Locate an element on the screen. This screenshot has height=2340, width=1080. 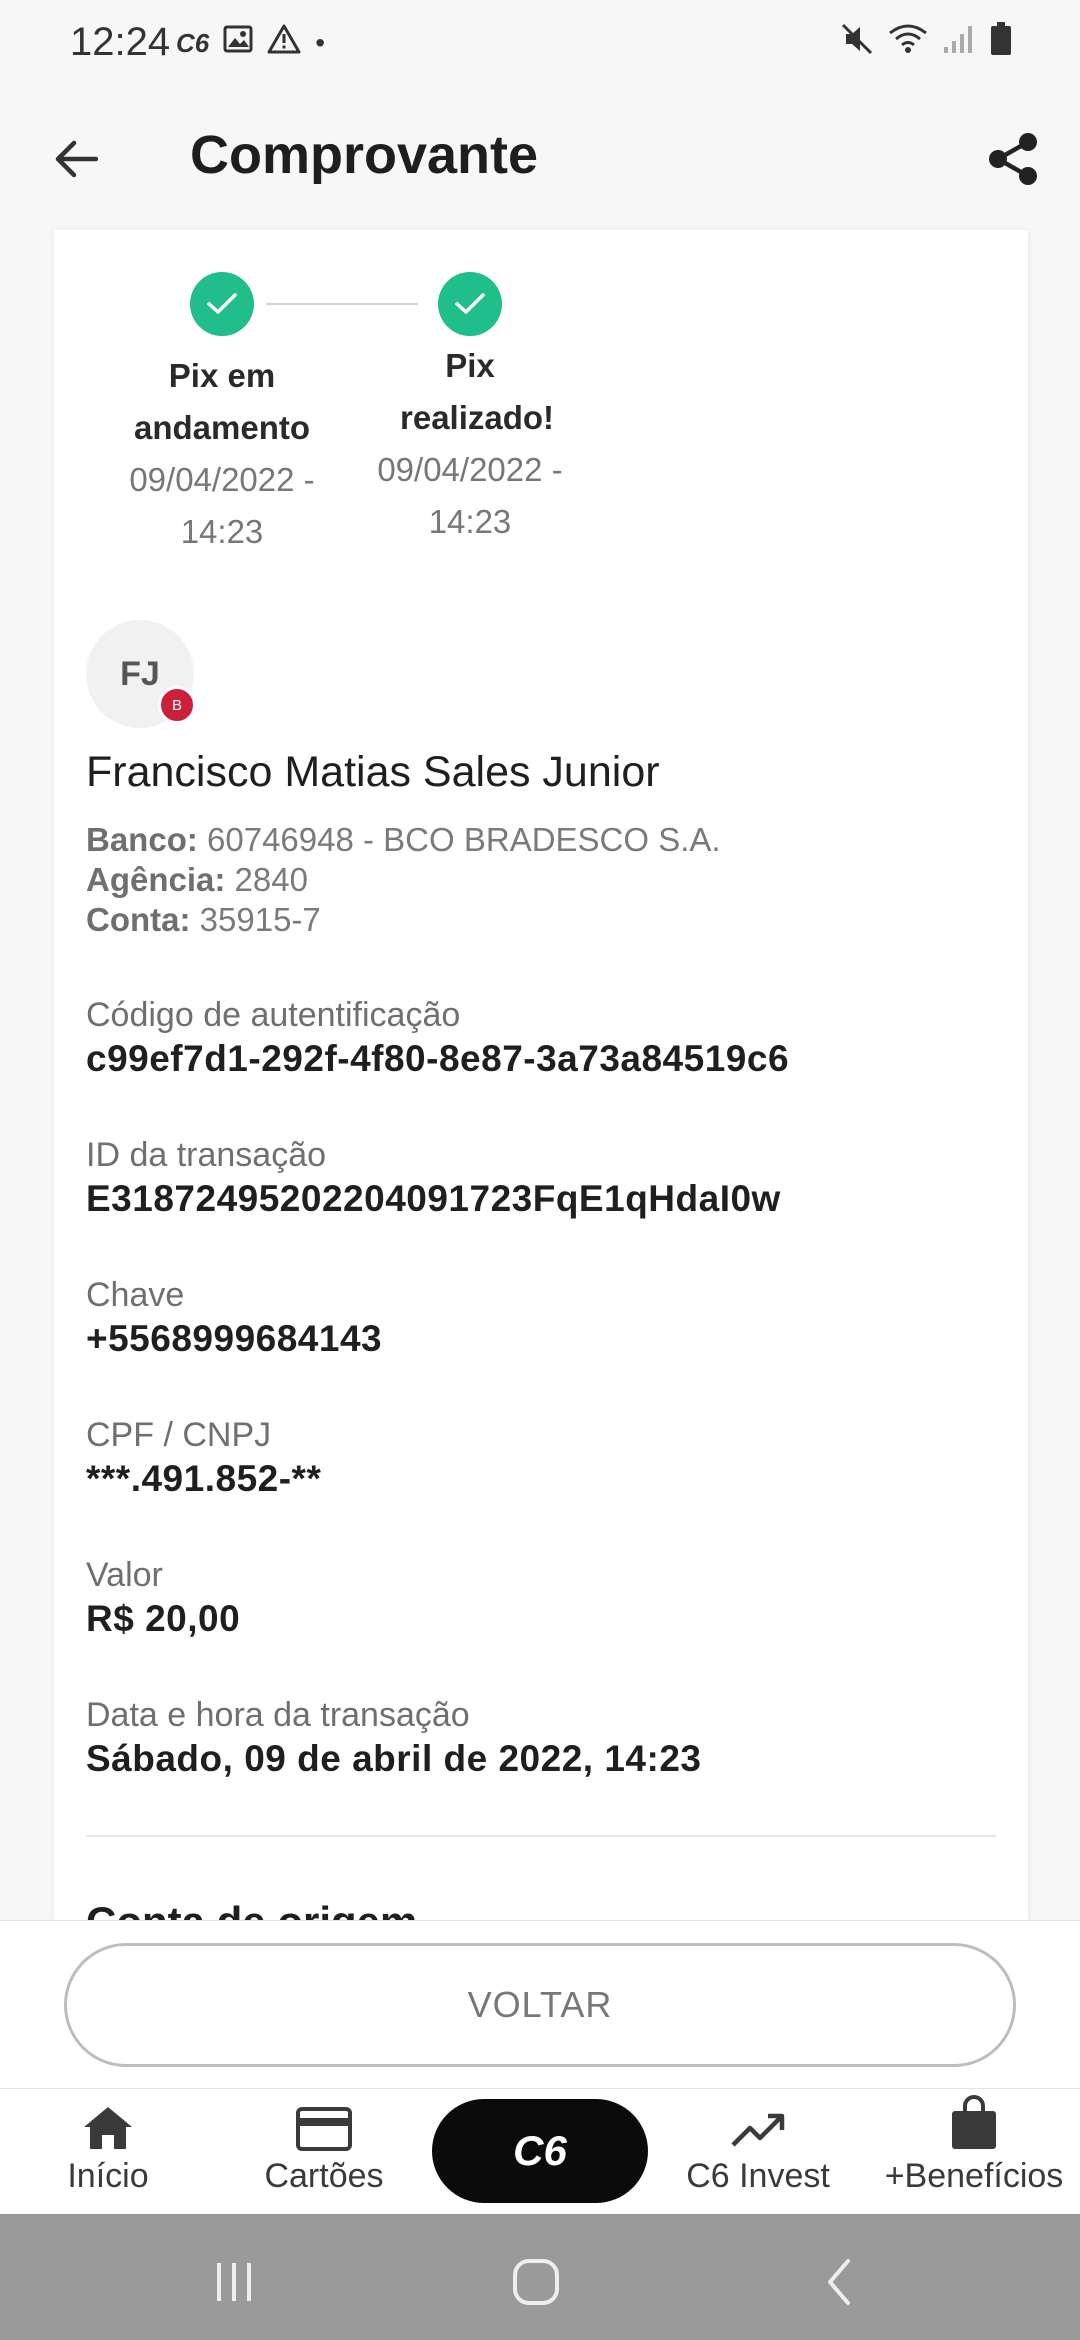
back-nav-button is located at coordinates (840, 2282).